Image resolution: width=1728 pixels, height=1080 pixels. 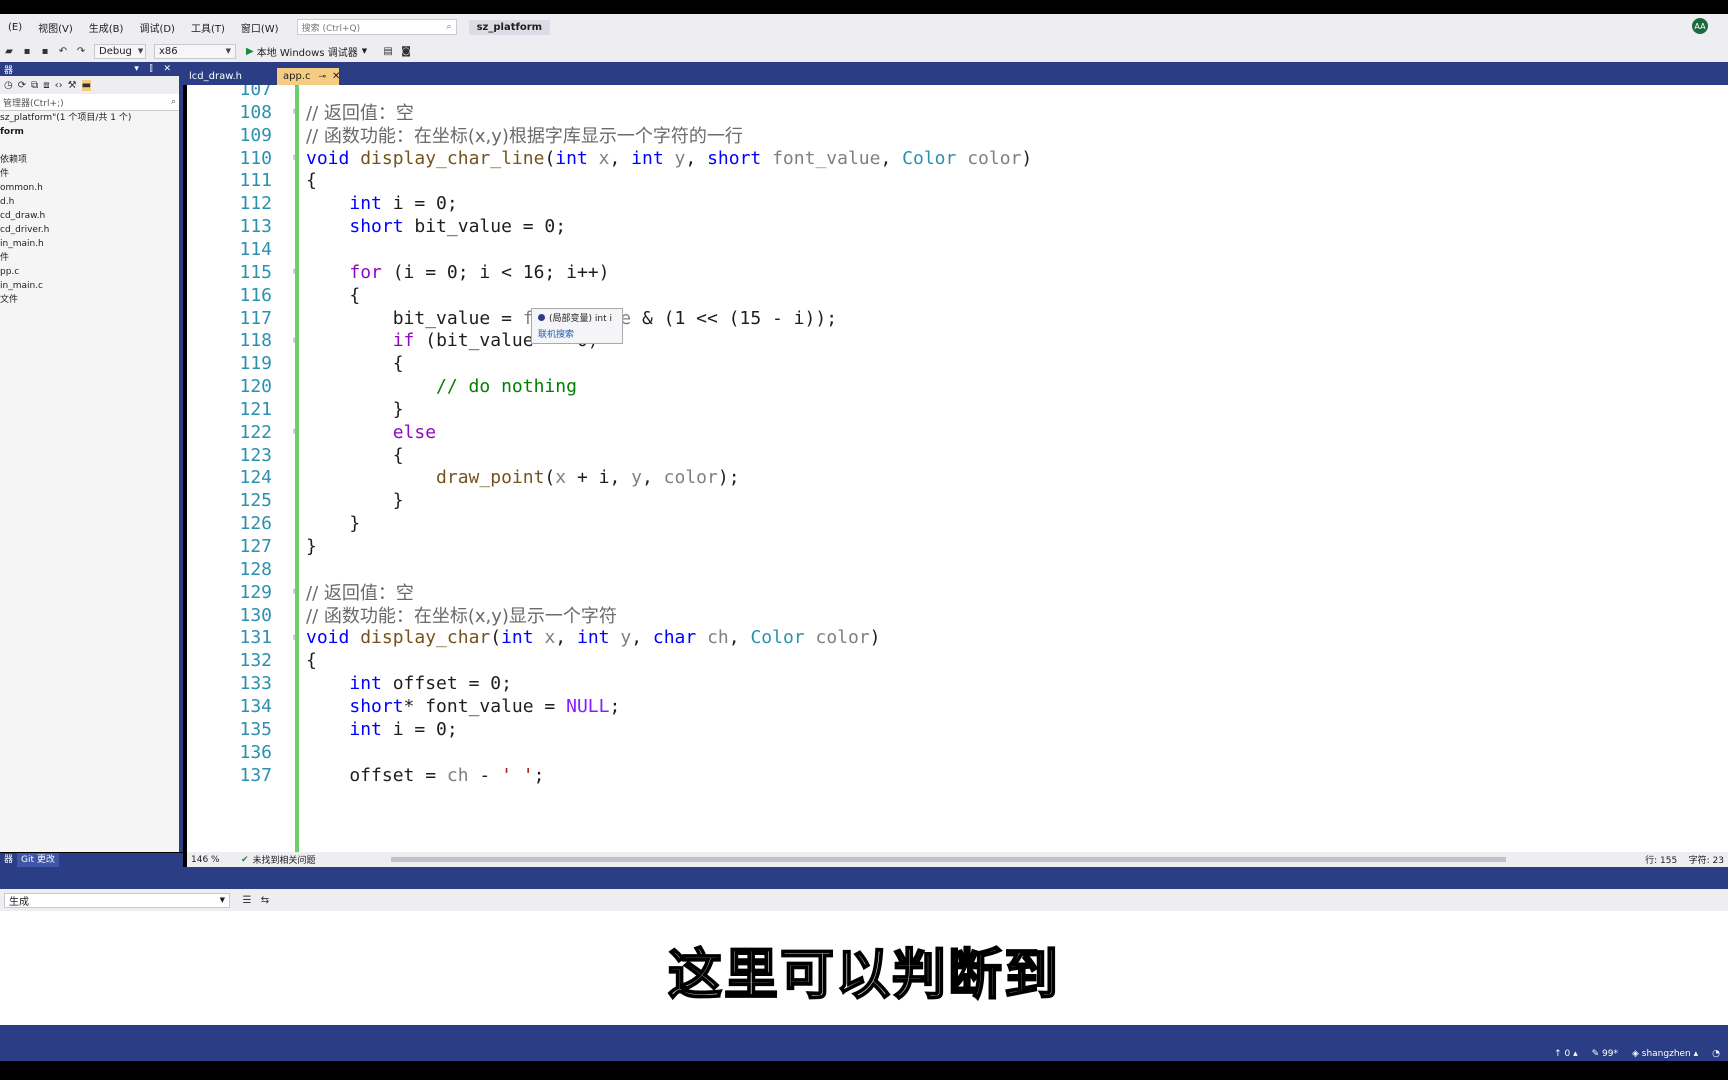 What do you see at coordinates (195, 51) in the screenshot?
I see `platform-select: x86 ▼` at bounding box center [195, 51].